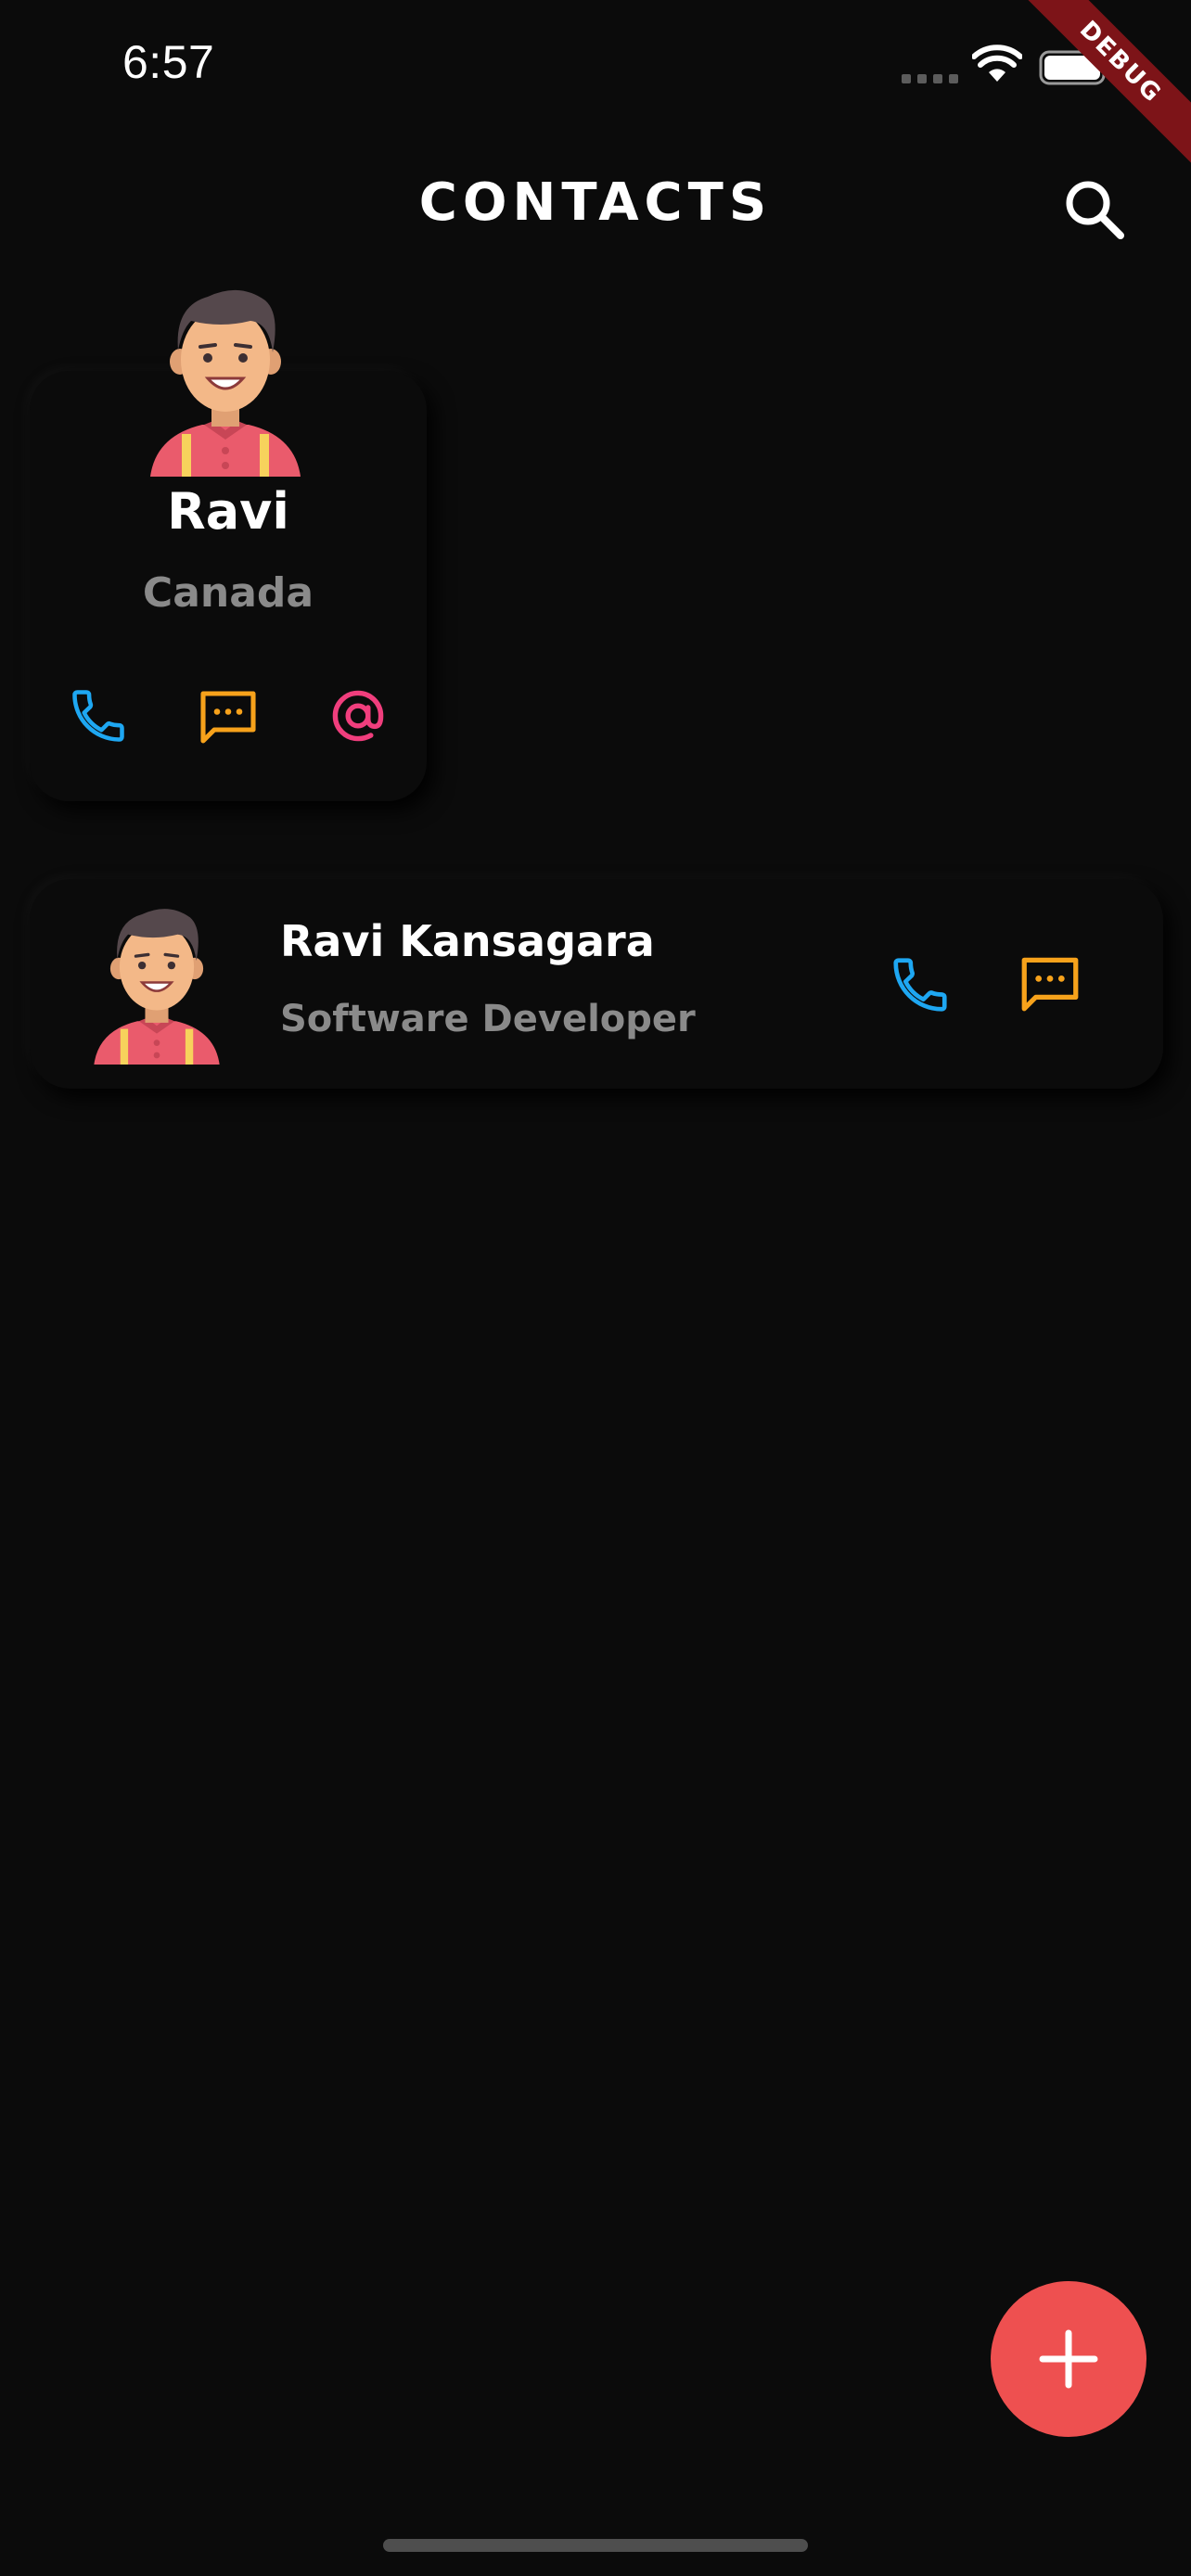  What do you see at coordinates (228, 512) in the screenshot?
I see `contact-name: Ravi` at bounding box center [228, 512].